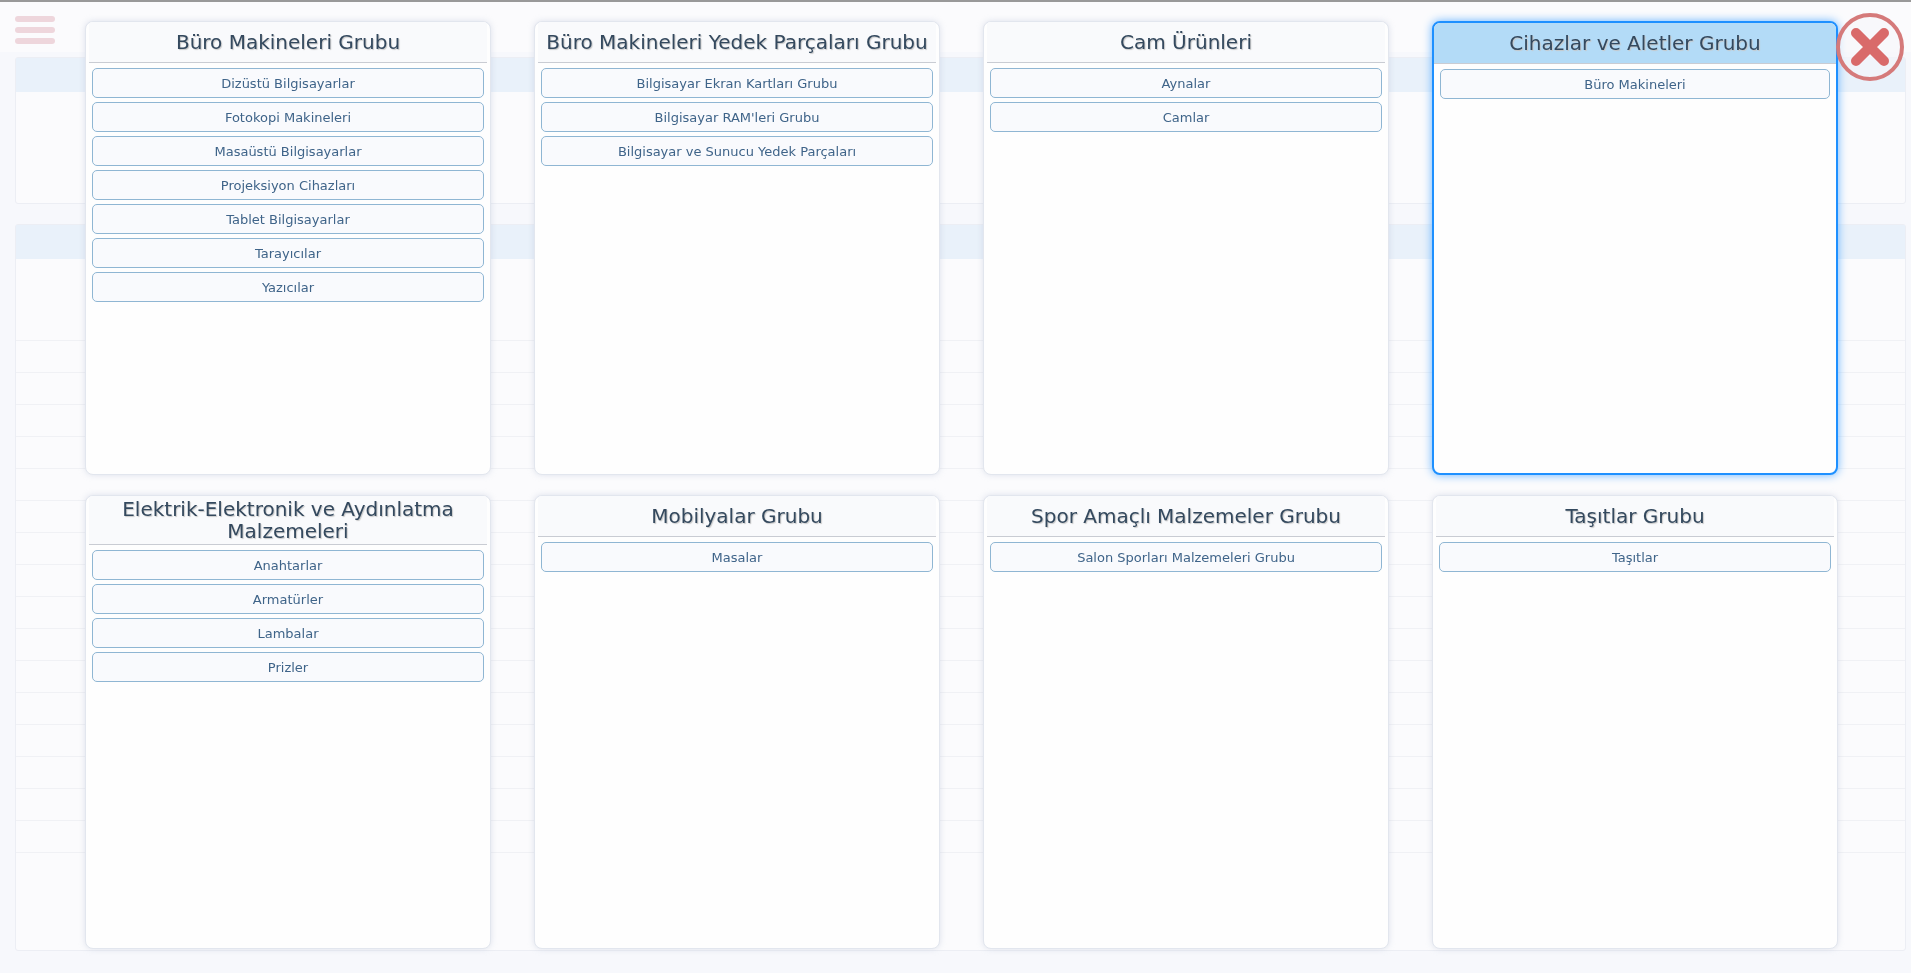  Describe the element at coordinates (1186, 42) in the screenshot. I see `group-title: Cam Ürünleri` at that location.